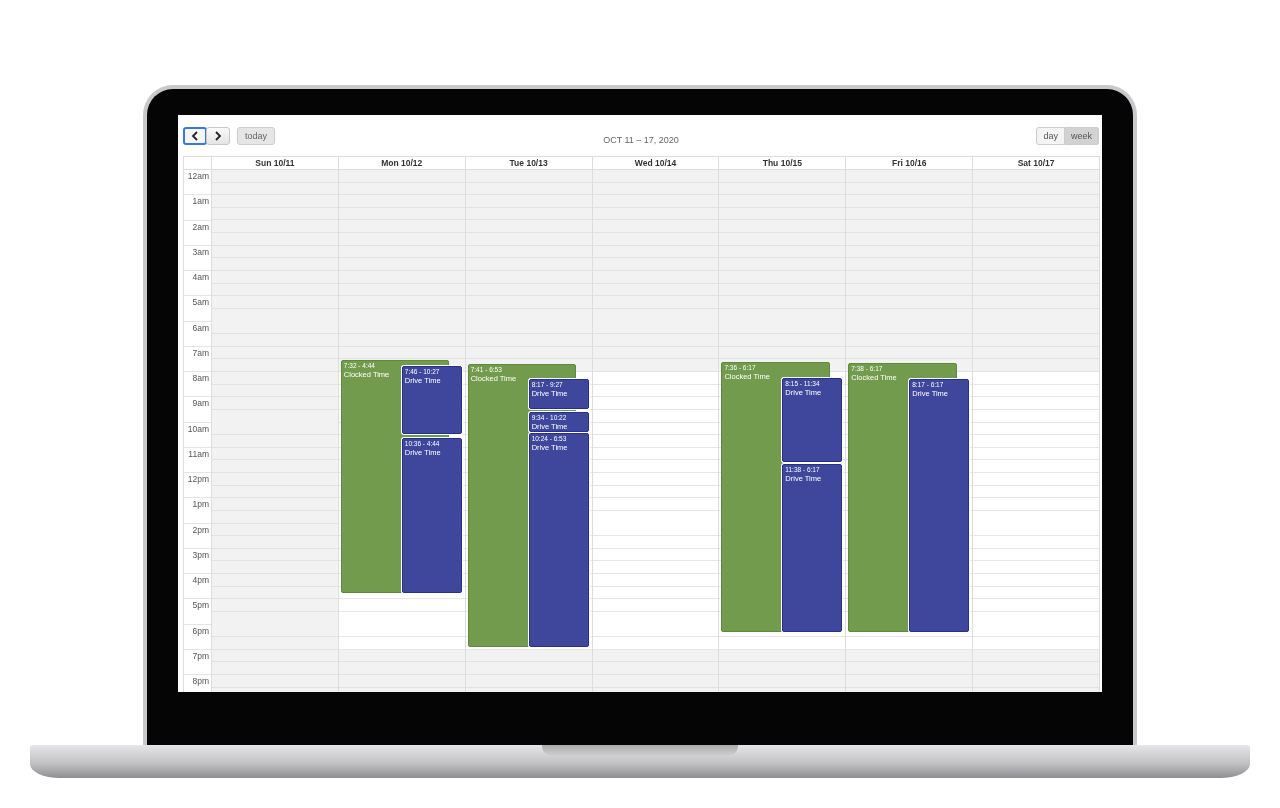 This screenshot has width=1280, height=808. I want to click on hour-label: 8pm, so click(200, 681).